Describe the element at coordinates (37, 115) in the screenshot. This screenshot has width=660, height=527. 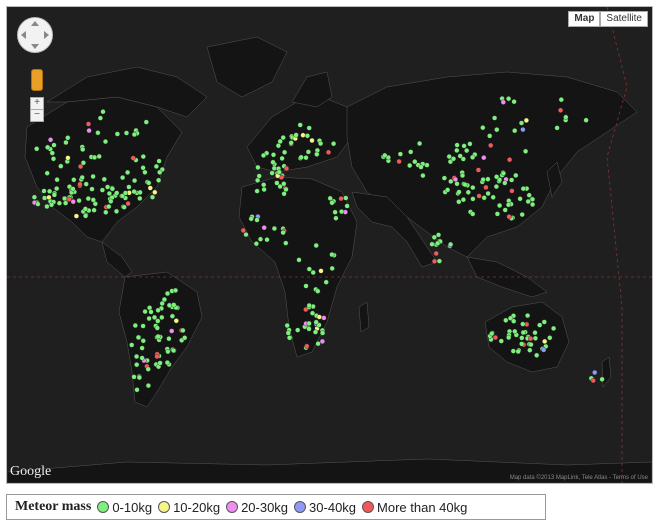
I see `zoom-out-button: −` at that location.